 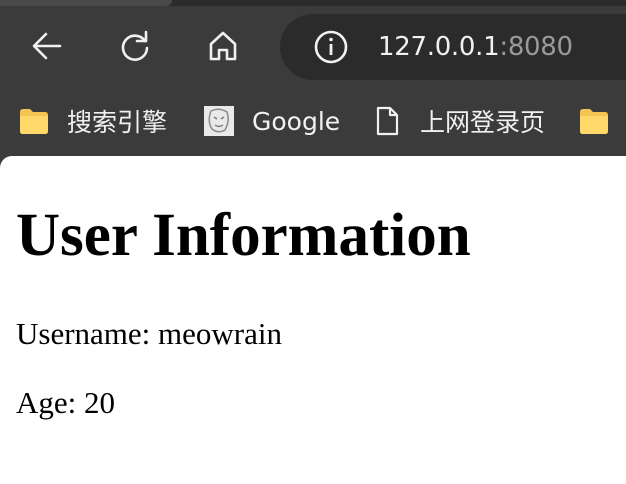 I want to click on back-button, so click(x=47, y=46).